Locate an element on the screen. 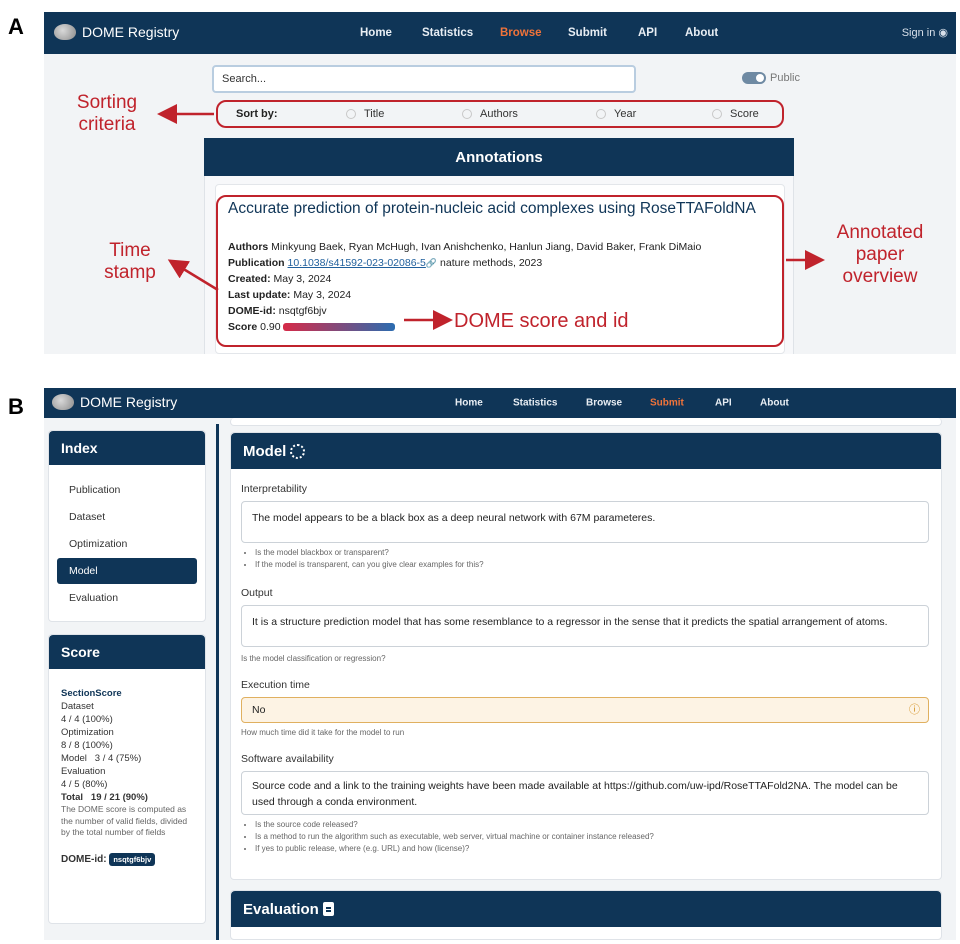 The height and width of the screenshot is (944, 960). score-row: 4 / 5 (80%) is located at coordinates (84, 784).